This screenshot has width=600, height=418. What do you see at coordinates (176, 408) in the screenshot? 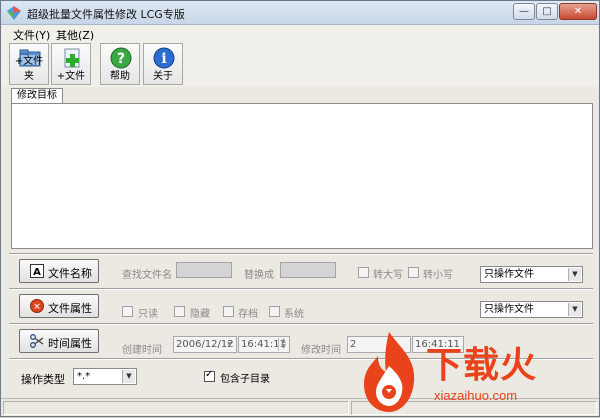
I see `status-pane` at bounding box center [176, 408].